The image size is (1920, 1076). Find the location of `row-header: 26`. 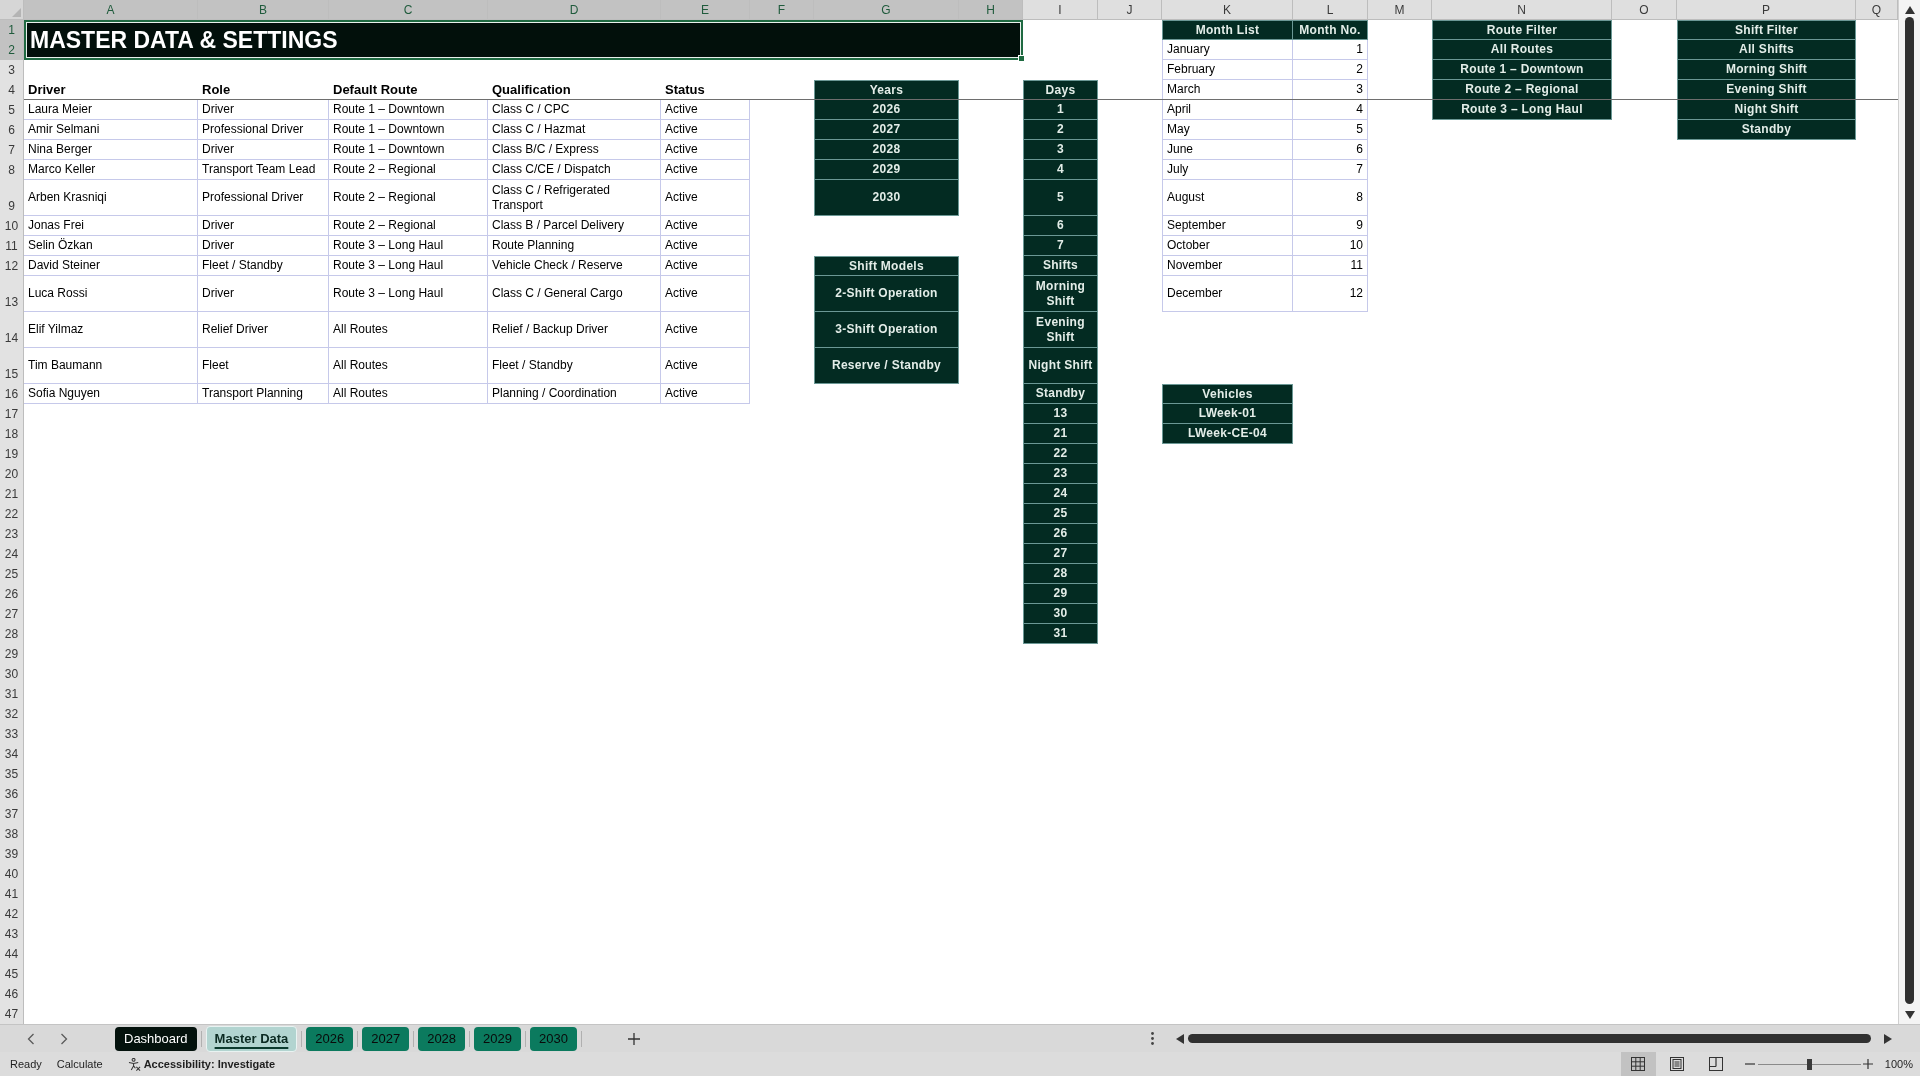

row-header: 26 is located at coordinates (12, 594).